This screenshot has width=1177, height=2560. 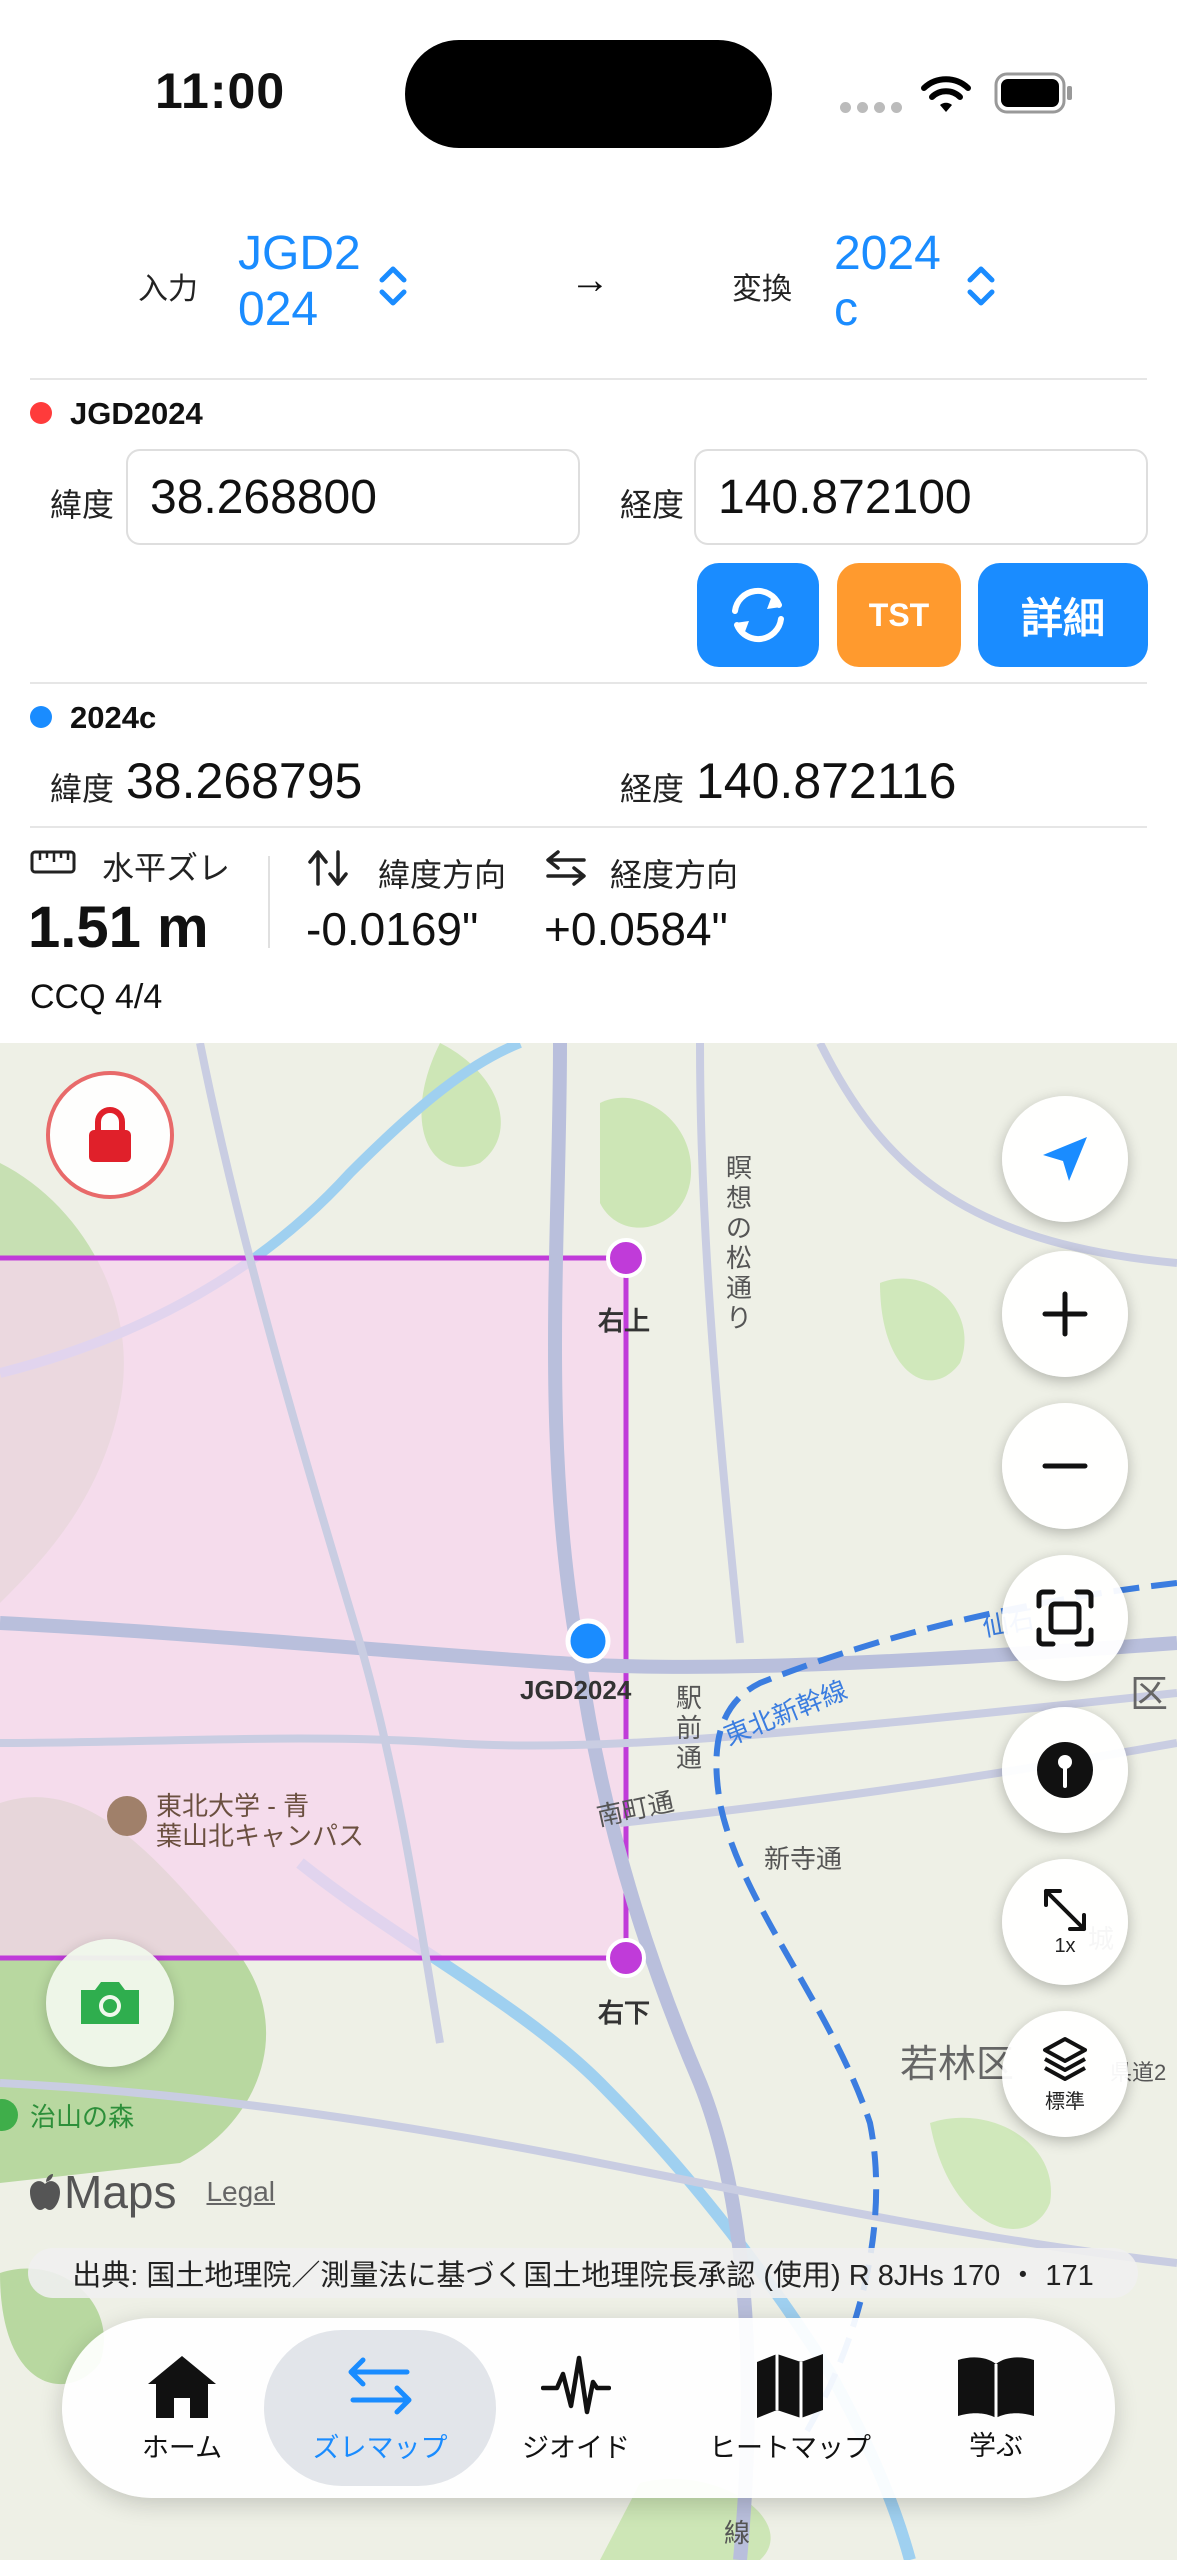 What do you see at coordinates (278, 309) in the screenshot?
I see `input-datum-line2: 024` at bounding box center [278, 309].